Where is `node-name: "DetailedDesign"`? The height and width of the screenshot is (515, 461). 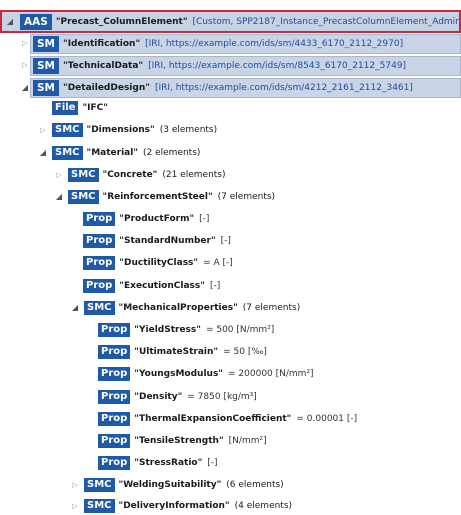 node-name: "DetailedDesign" is located at coordinates (106, 88).